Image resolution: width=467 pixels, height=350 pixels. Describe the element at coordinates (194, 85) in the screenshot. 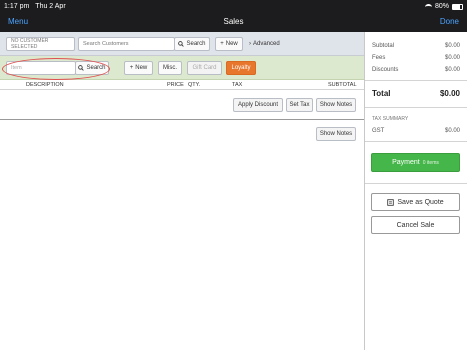

I see `col-qty: QTY.` at that location.